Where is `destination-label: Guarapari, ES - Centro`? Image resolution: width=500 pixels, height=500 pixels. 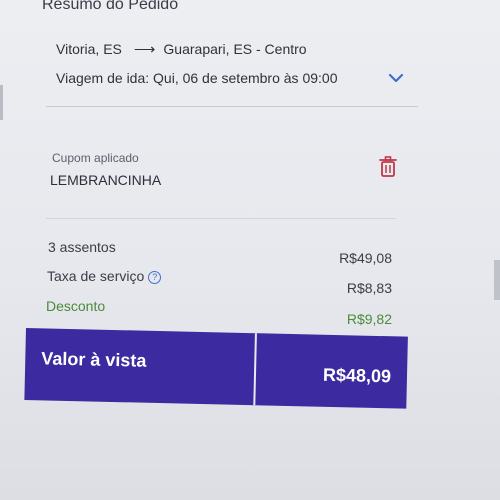
destination-label: Guarapari, ES - Centro is located at coordinates (235, 49).